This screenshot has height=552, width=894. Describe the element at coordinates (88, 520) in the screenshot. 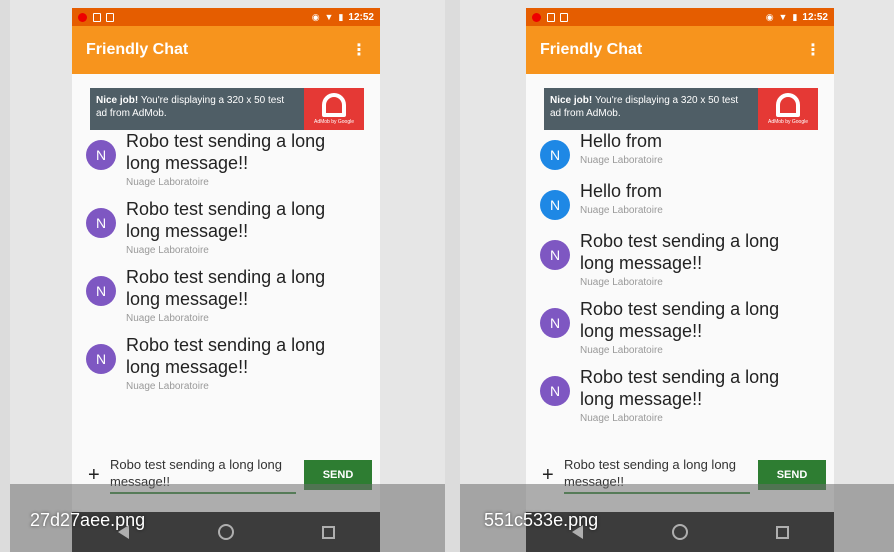

I see `file-label: 27d27aee.png` at that location.